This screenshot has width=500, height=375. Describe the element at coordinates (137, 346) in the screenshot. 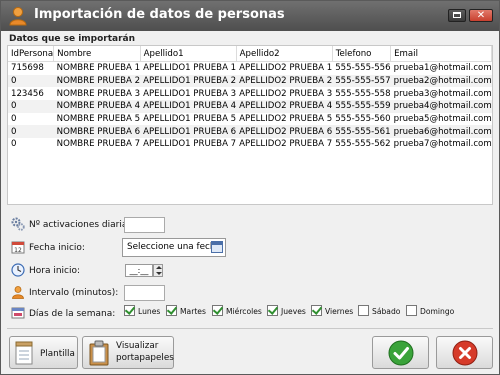

I see `view-clipboard-line1: Visualizar` at that location.